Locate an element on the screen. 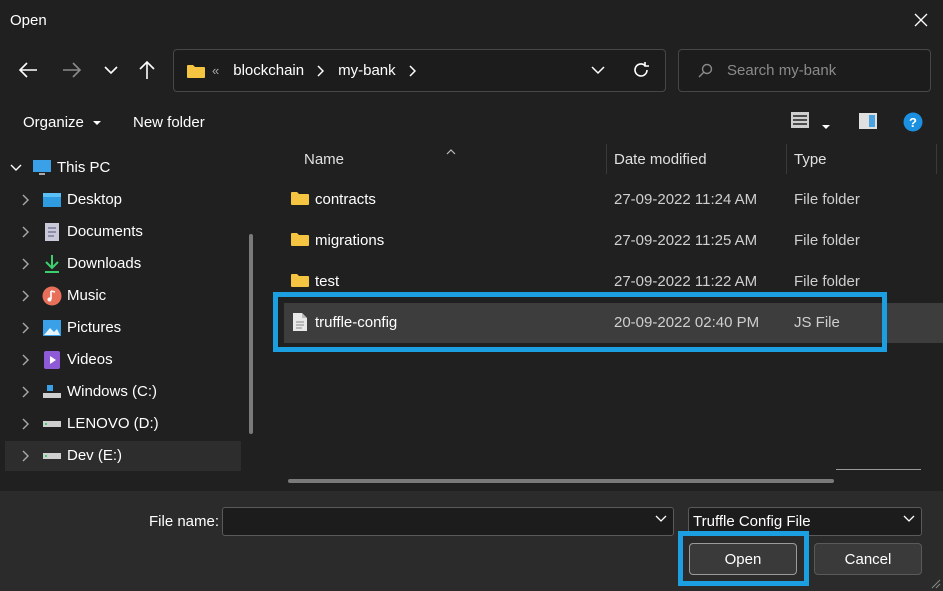 The height and width of the screenshot is (591, 943). file-date: 27-09-2022 11:24 AM is located at coordinates (686, 199).